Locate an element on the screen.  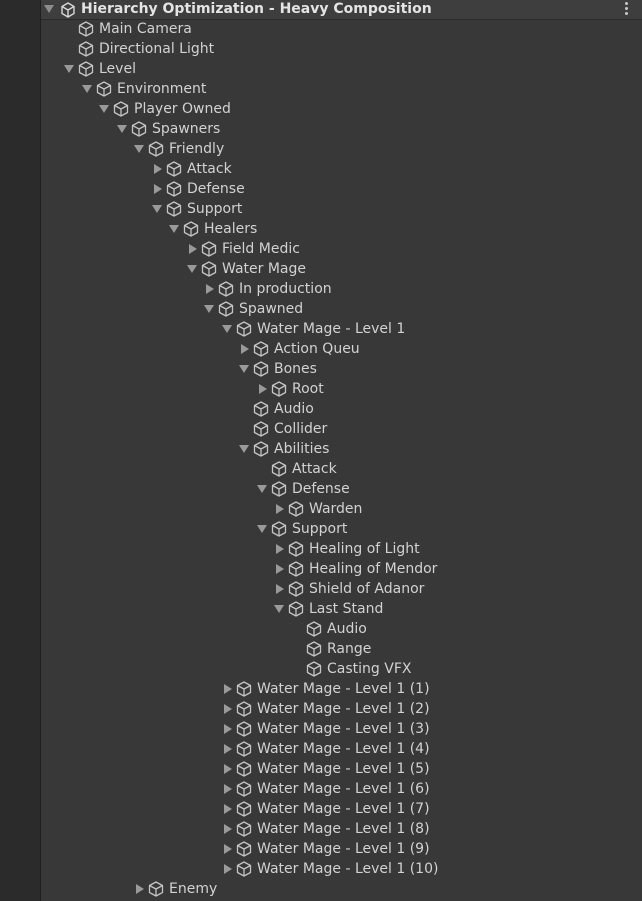
hierarchy-row: Bones is located at coordinates (321, 369).